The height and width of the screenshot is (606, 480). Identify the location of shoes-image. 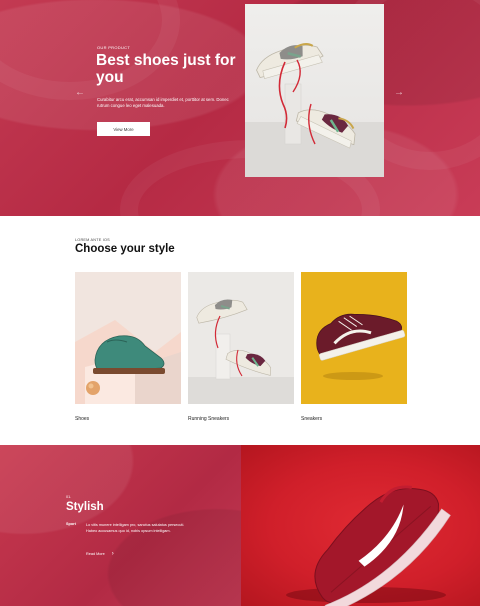
(128, 338).